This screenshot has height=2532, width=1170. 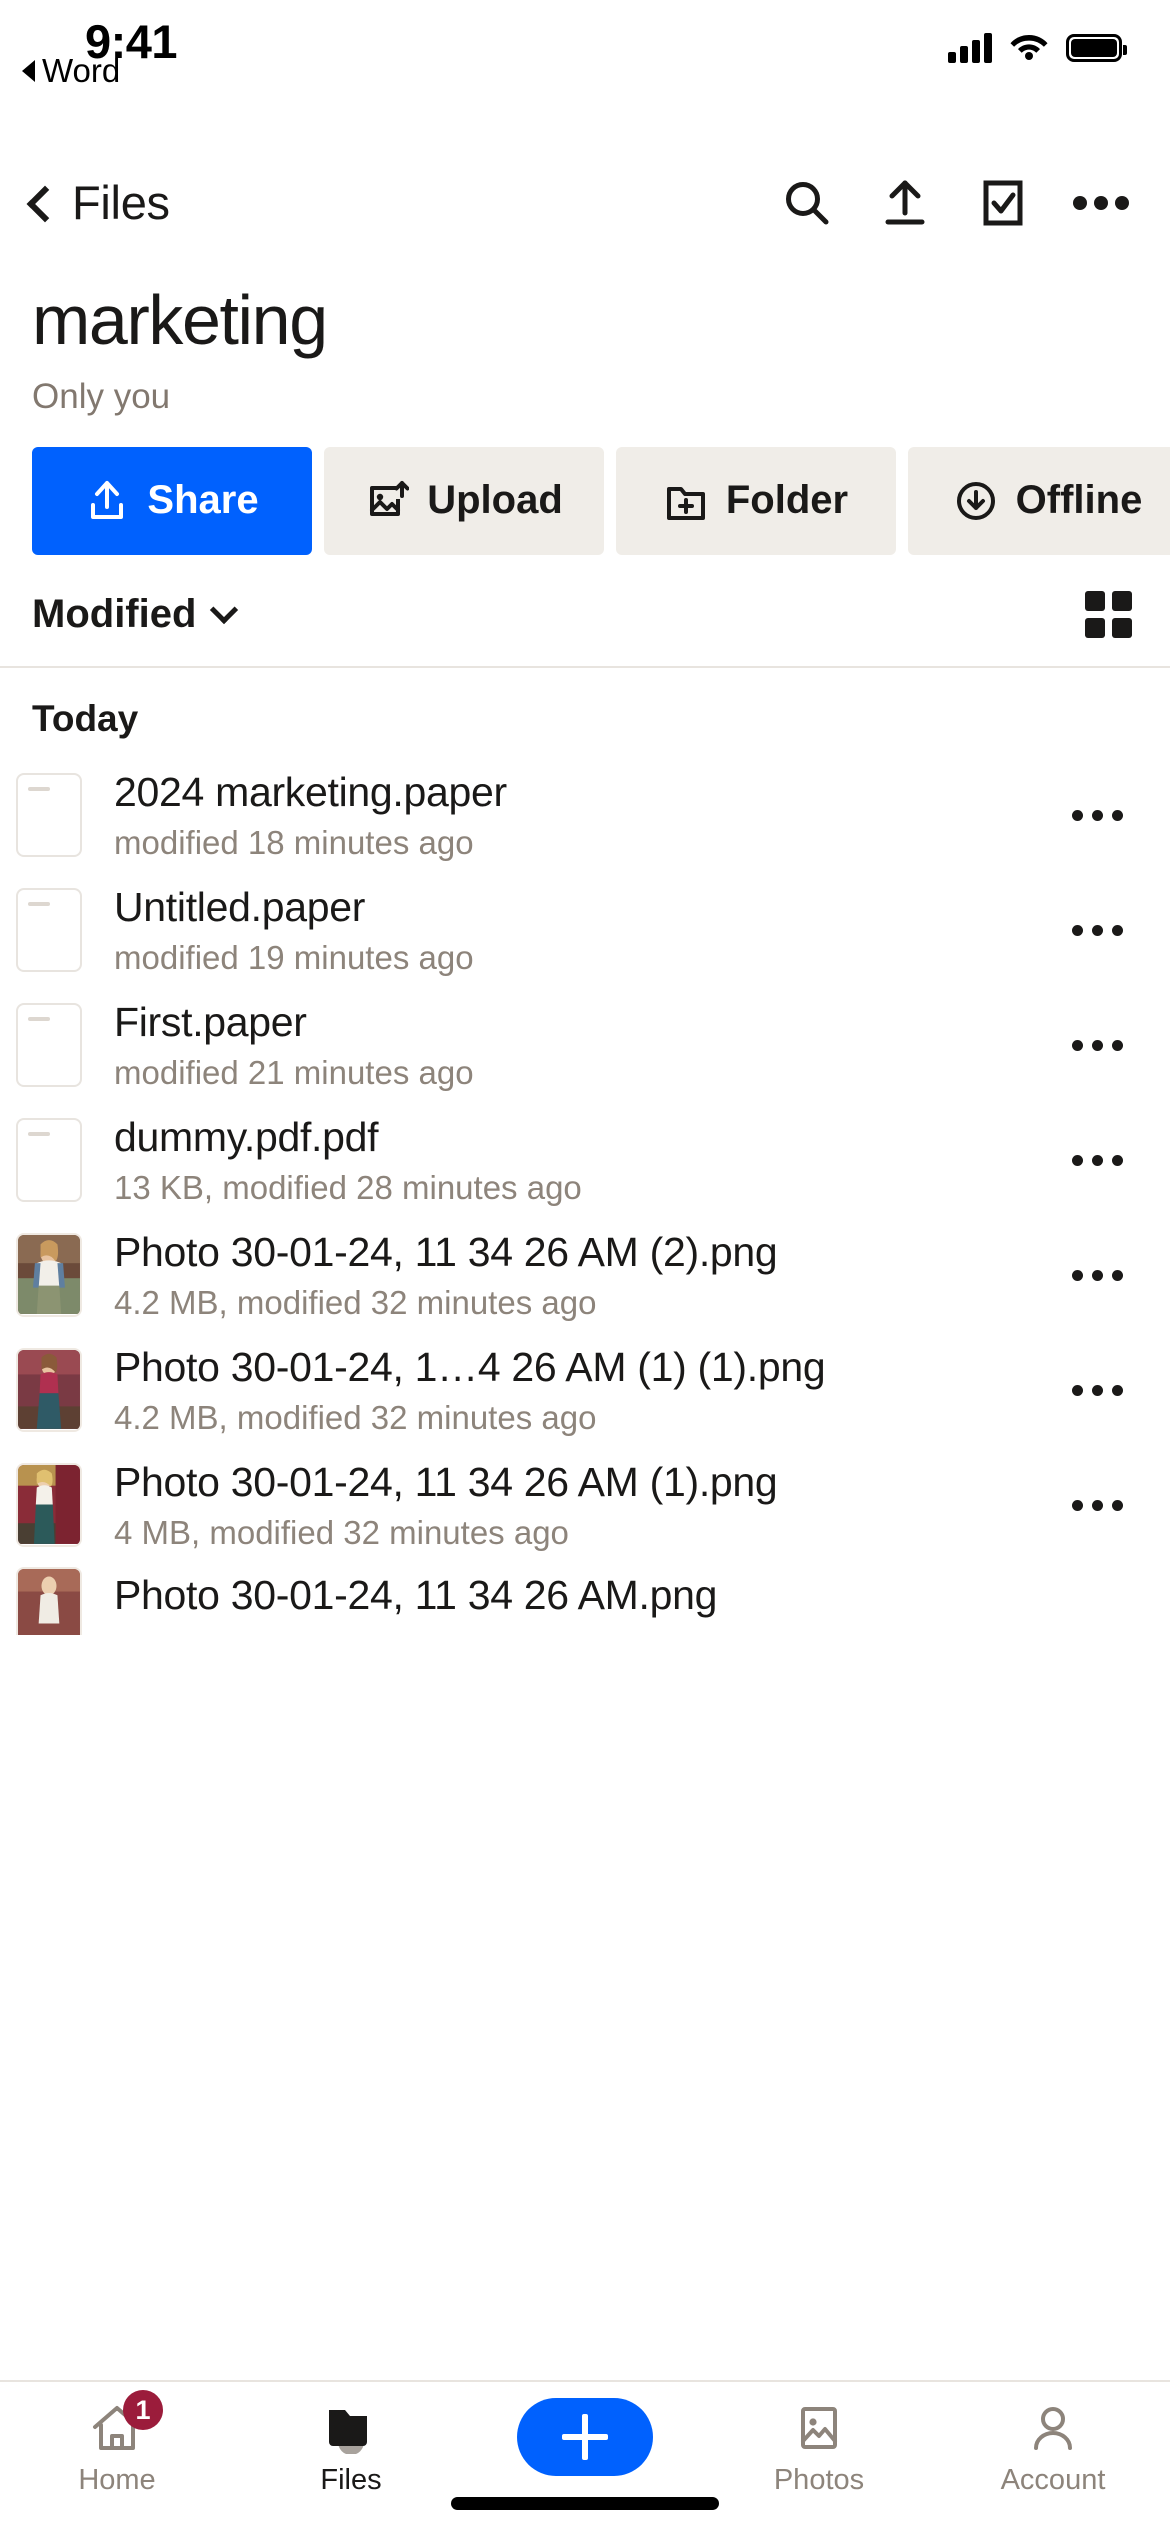 I want to click on status-bar-indicators, so click(x=1037, y=47).